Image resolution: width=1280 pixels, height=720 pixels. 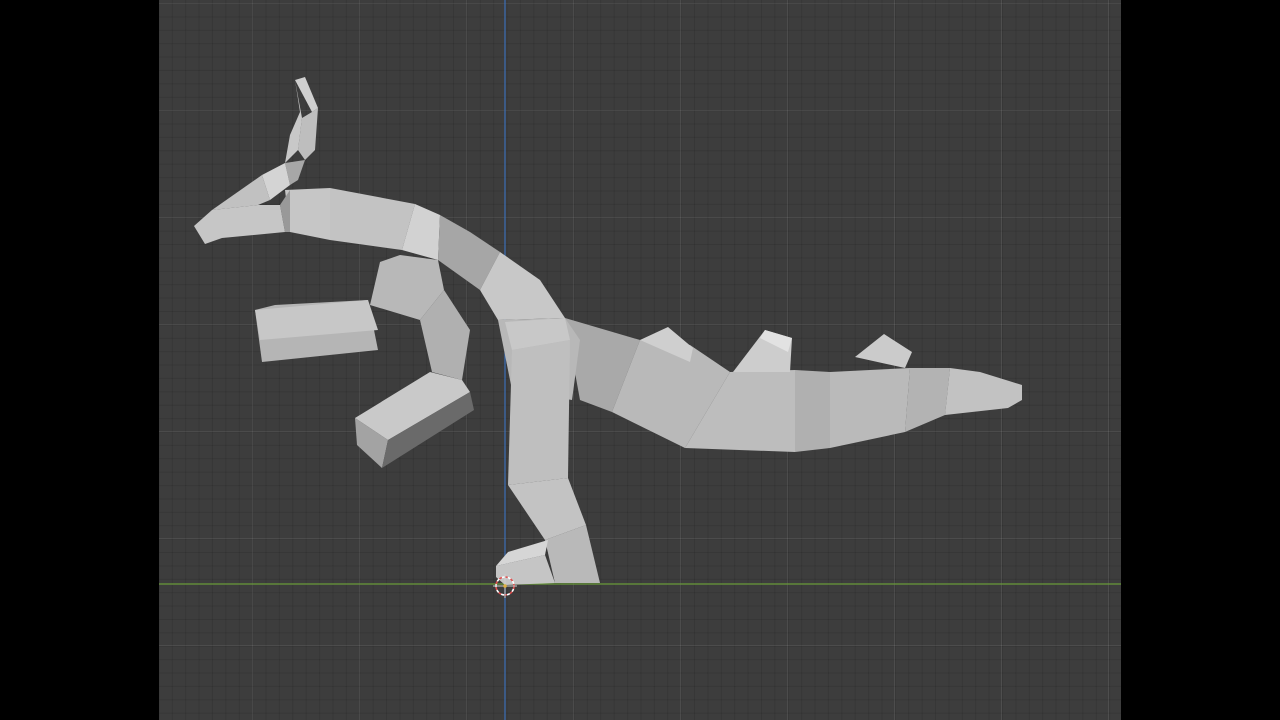 What do you see at coordinates (1200, 360) in the screenshot?
I see `right-letterbox` at bounding box center [1200, 360].